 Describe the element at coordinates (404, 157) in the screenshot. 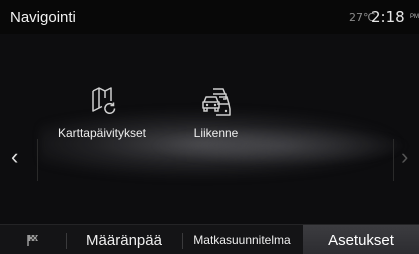

I see `next-page-arrow: ›` at that location.